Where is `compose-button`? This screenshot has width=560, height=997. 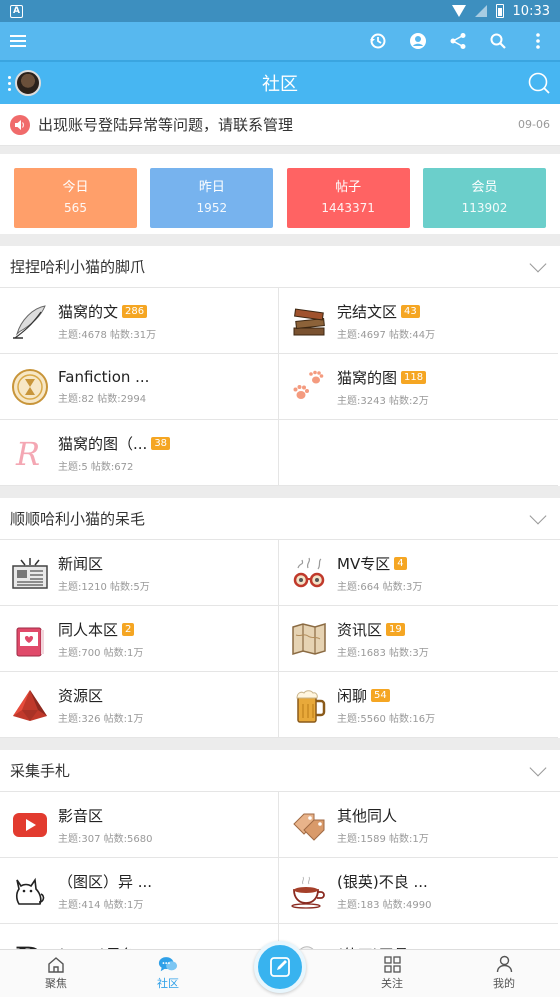
compose-button is located at coordinates (280, 967).